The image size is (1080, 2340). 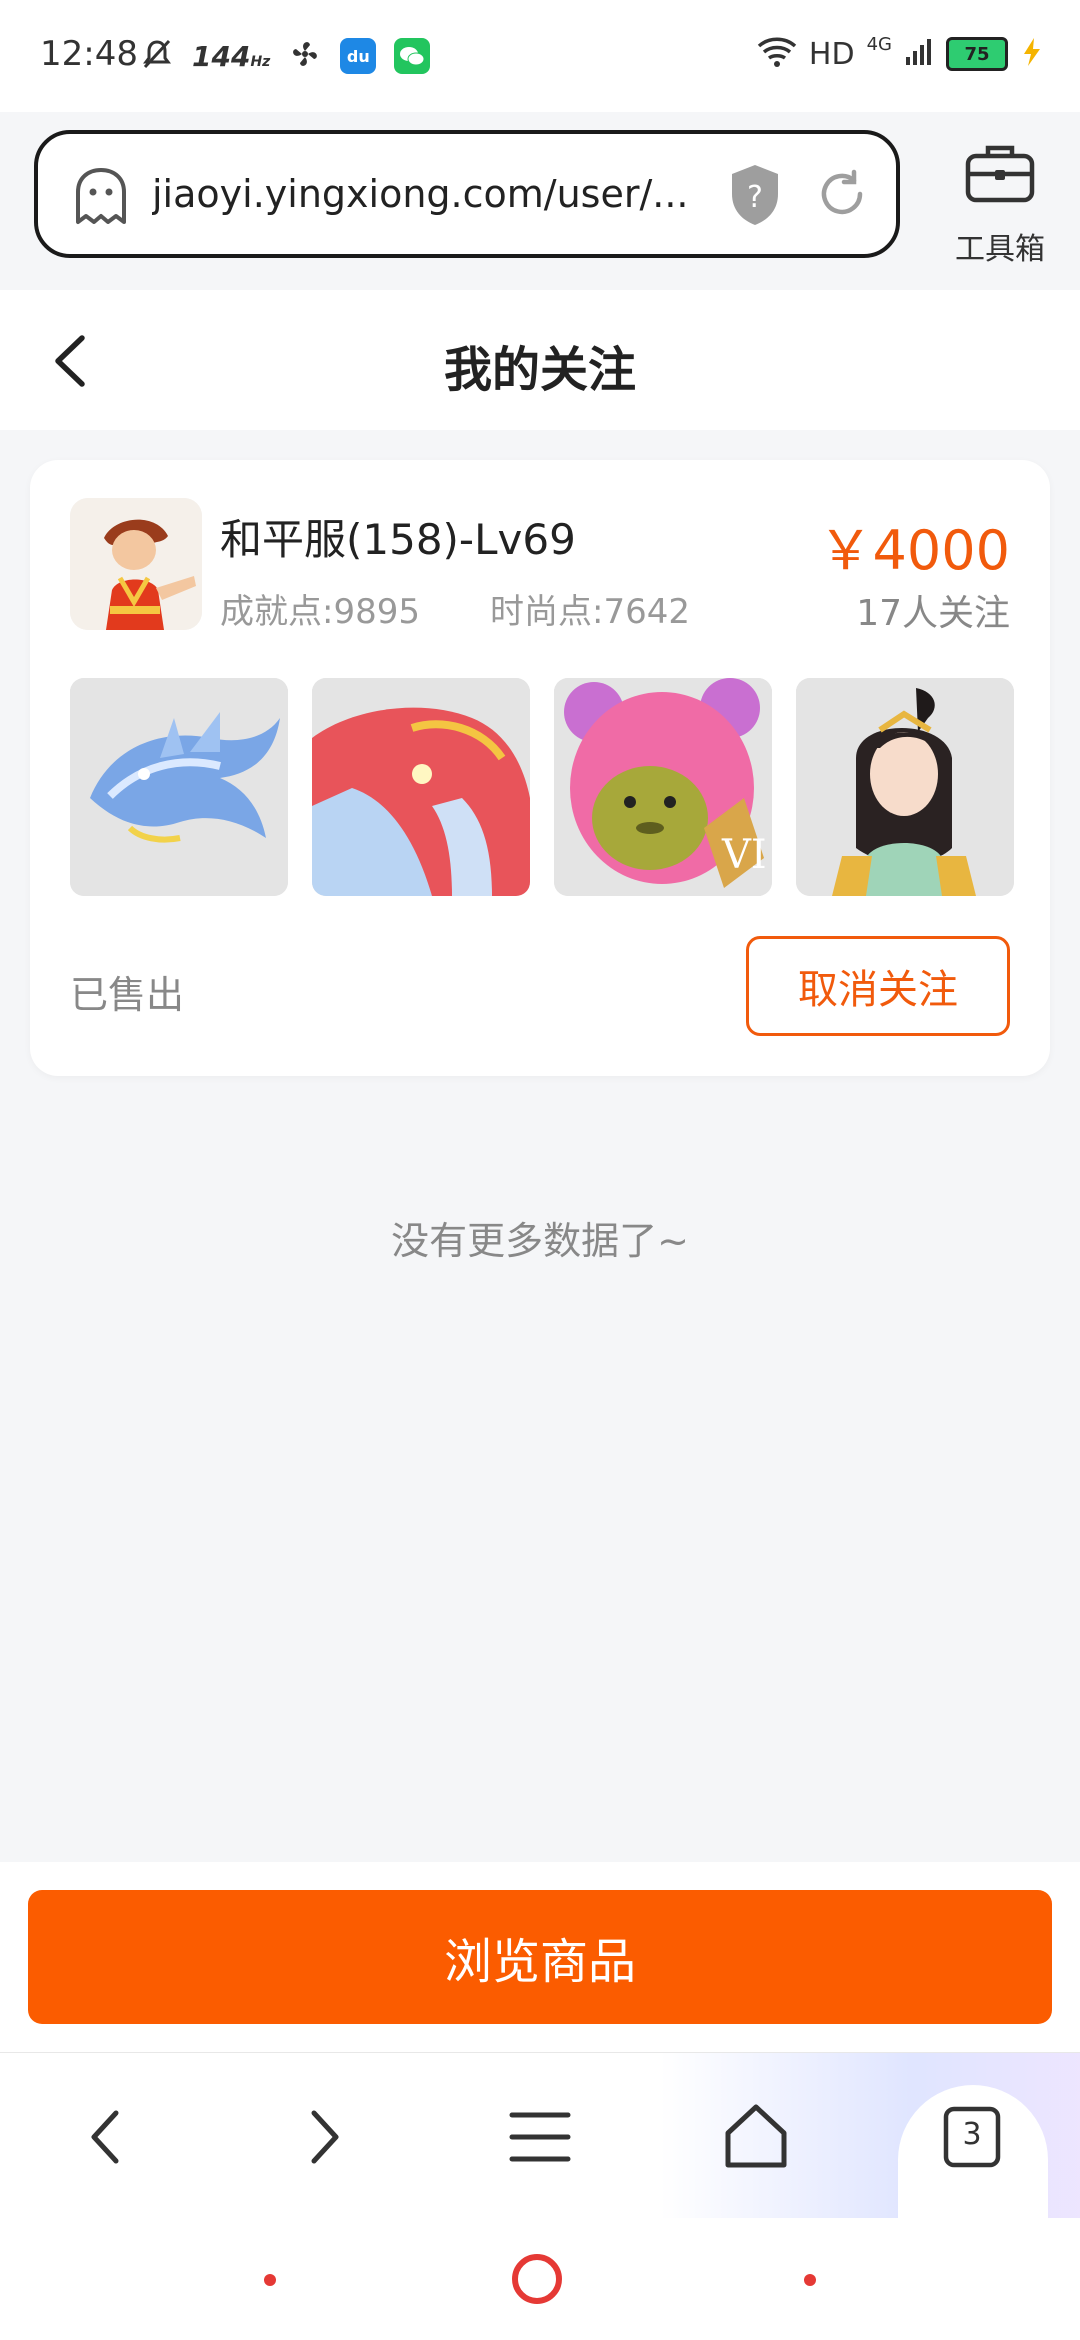 I want to click on server-title: 和平服(158)-Lv69, so click(x=398, y=536).